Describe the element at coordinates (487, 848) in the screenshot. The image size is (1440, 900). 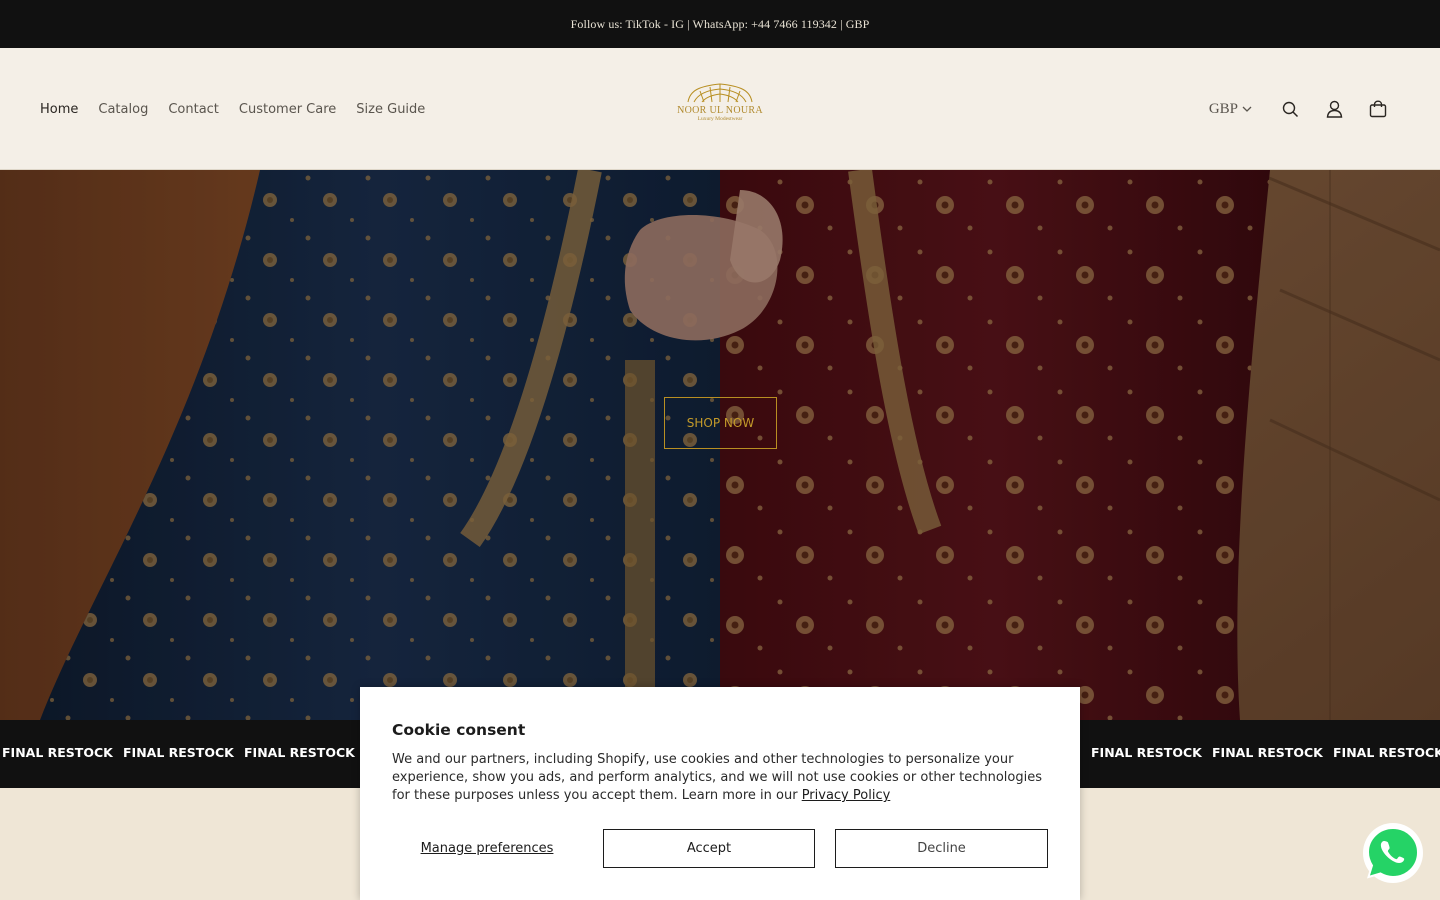
I see `manage-preferences-link: Manage preferences` at that location.